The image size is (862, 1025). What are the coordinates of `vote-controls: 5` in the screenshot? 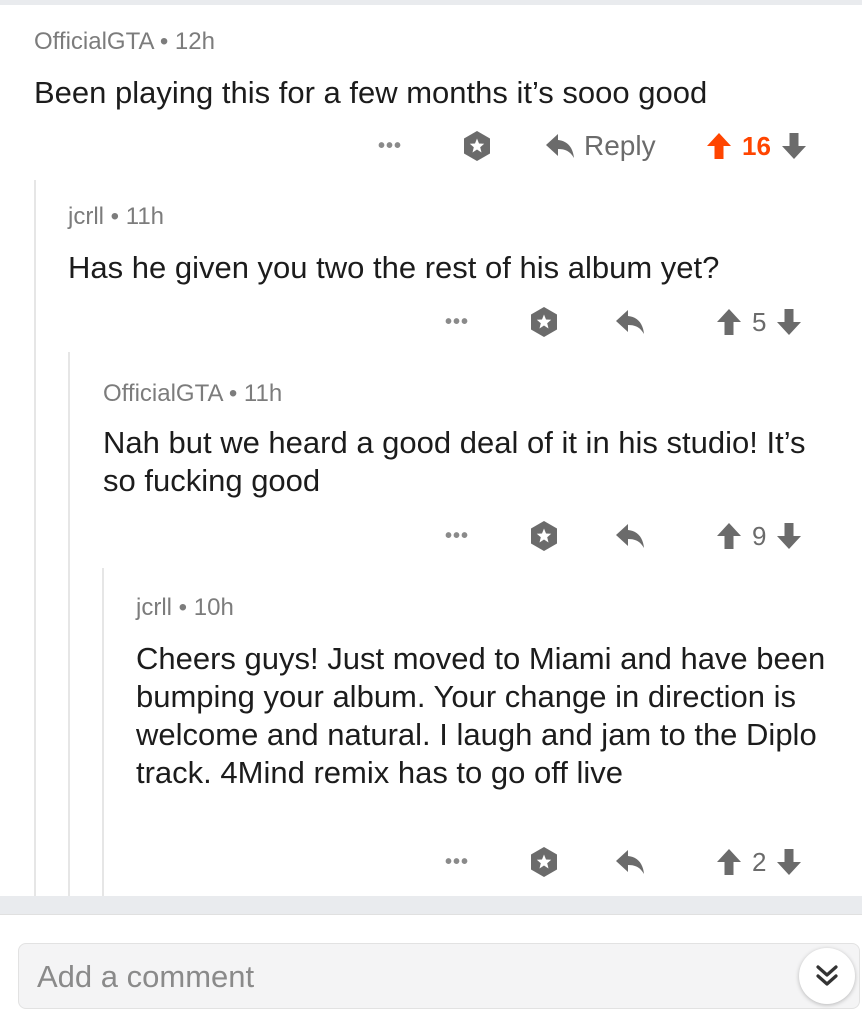 It's located at (759, 322).